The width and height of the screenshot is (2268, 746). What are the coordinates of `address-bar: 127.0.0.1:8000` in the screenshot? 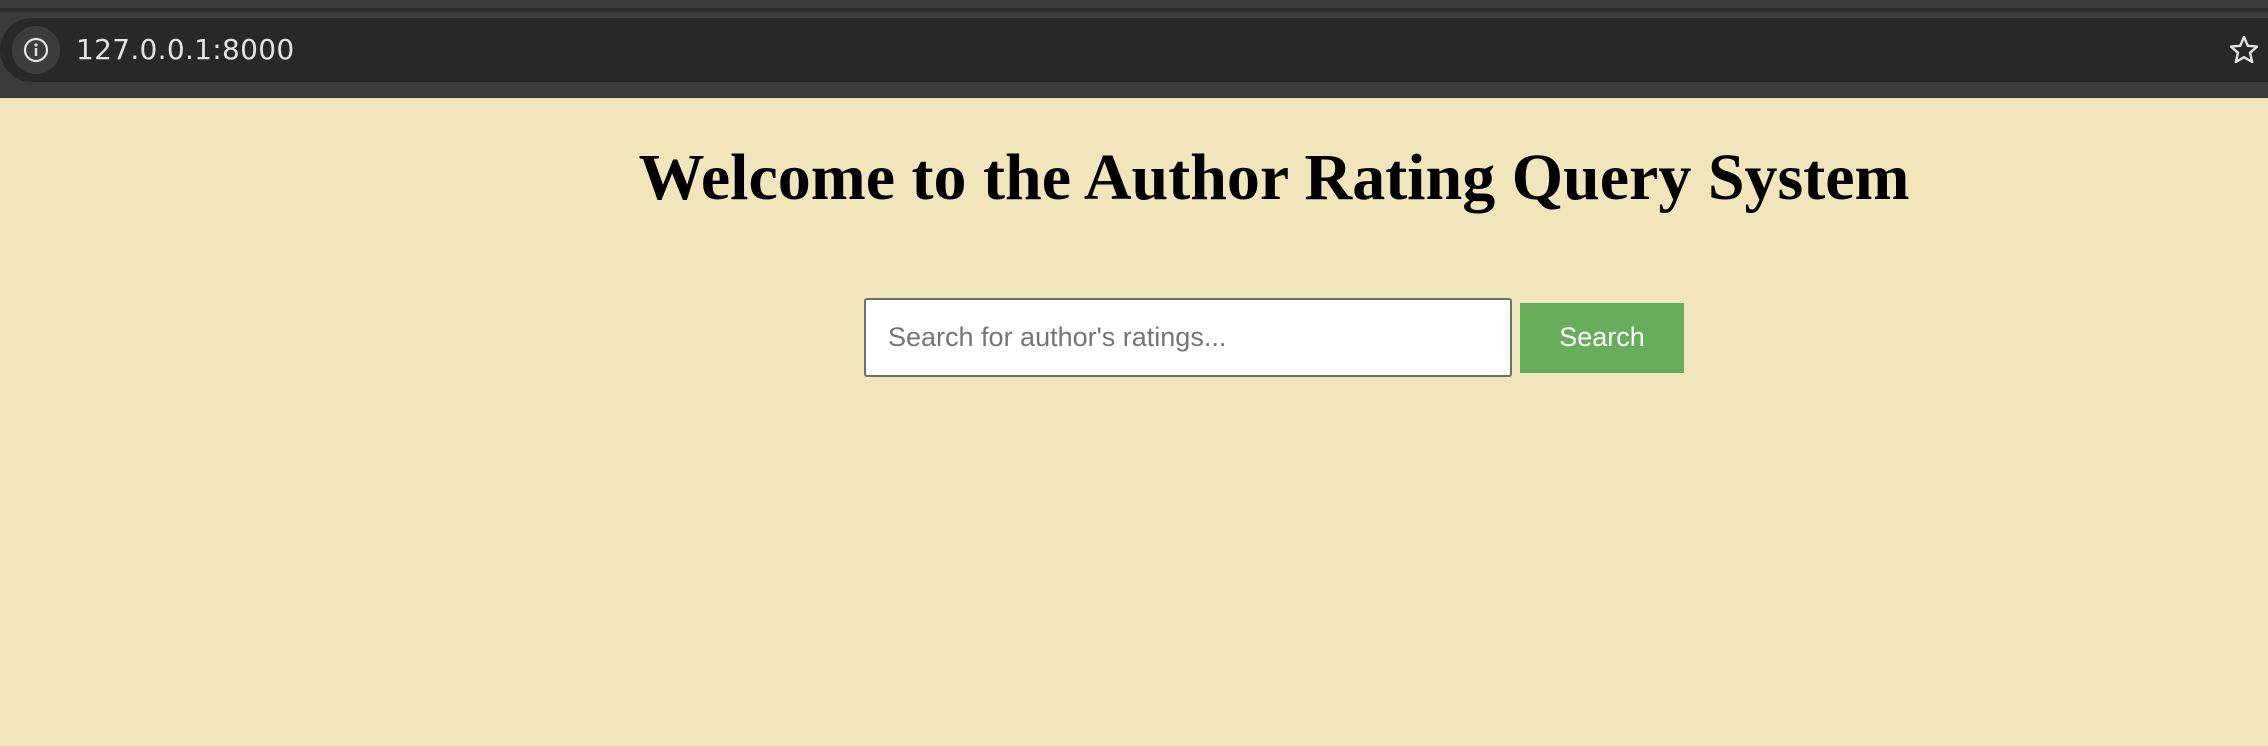 It's located at (1134, 50).